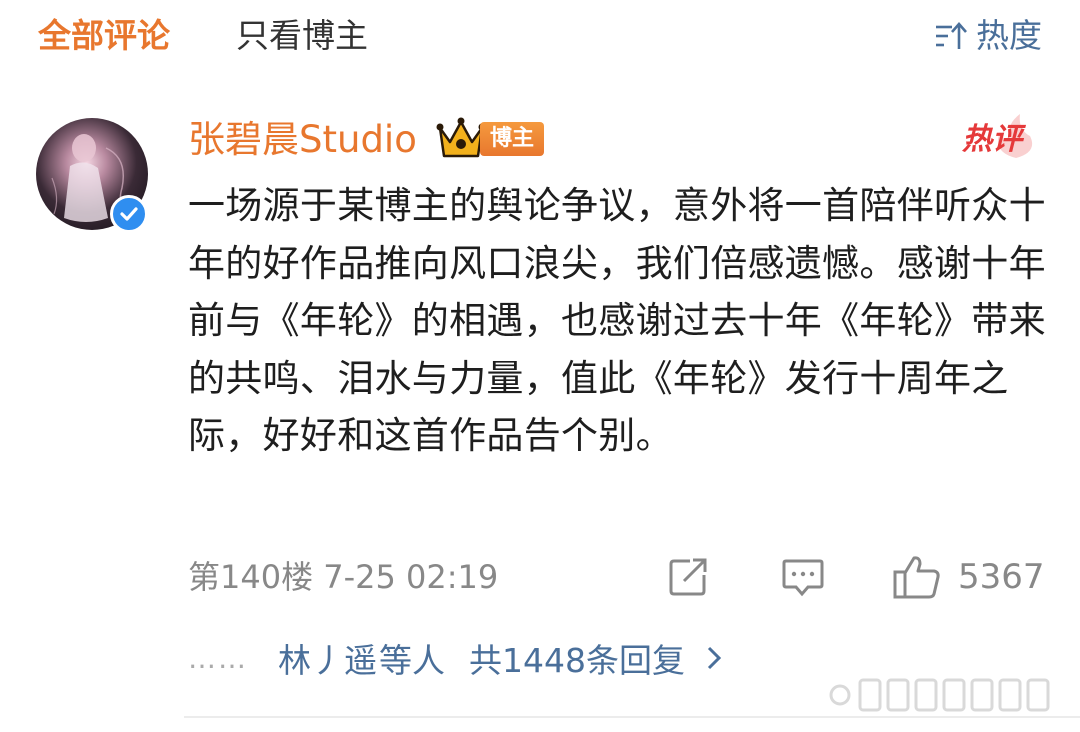  What do you see at coordinates (461, 137) in the screenshot?
I see `crown-icon` at bounding box center [461, 137].